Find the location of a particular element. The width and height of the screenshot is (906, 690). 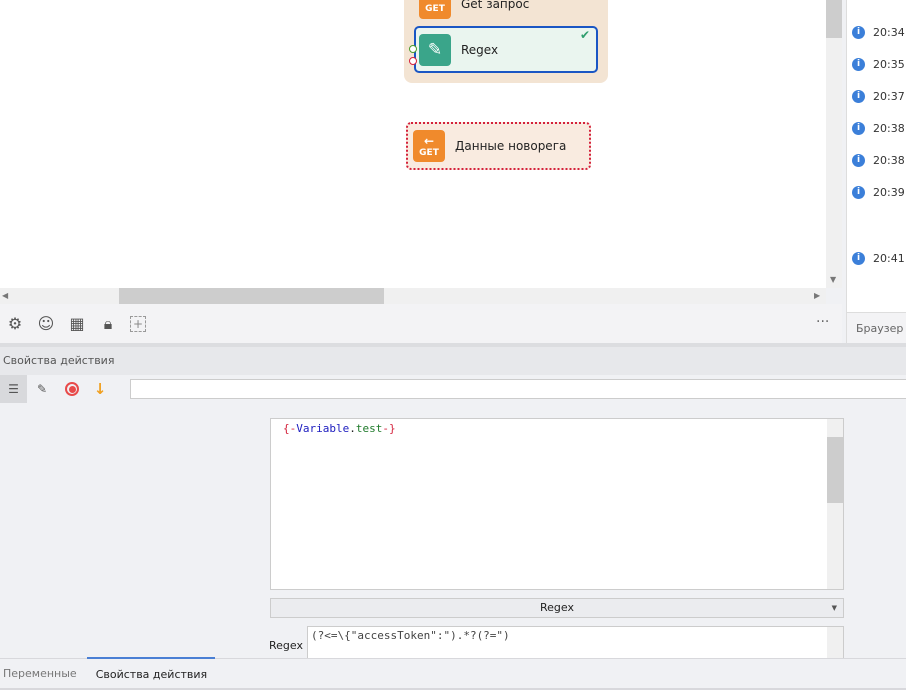

user-icon: ☺ is located at coordinates (46, 323).